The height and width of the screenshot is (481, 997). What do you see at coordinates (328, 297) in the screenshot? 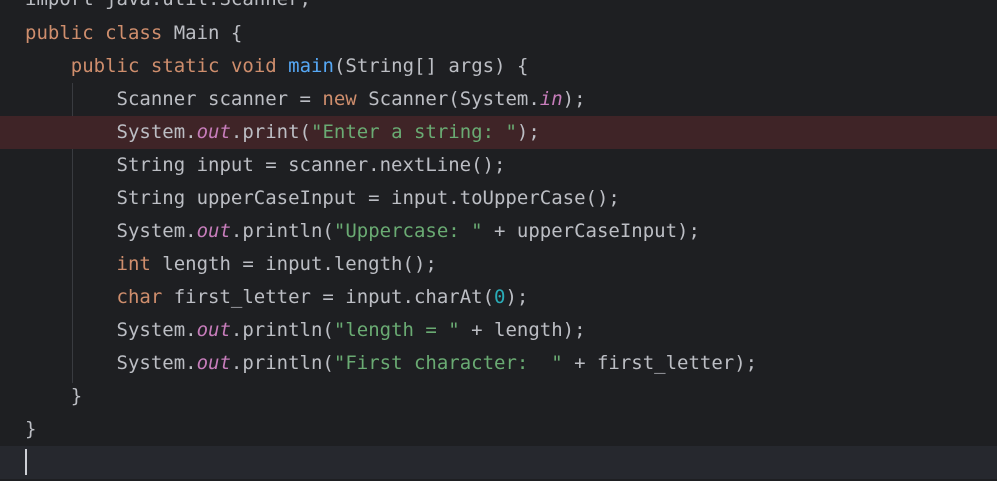
I see `code-token: first_letter = input.charAt(` at bounding box center [328, 297].